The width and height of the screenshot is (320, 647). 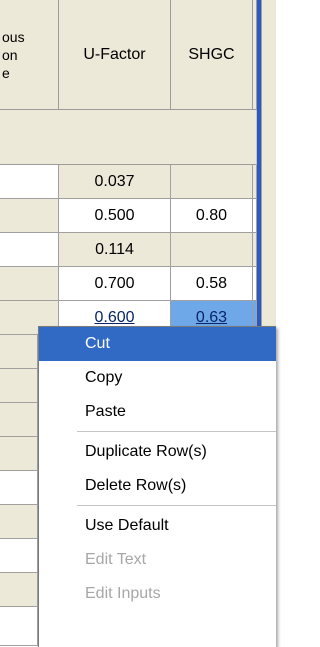 I want to click on shgc-cell: 0.80, so click(x=212, y=216).